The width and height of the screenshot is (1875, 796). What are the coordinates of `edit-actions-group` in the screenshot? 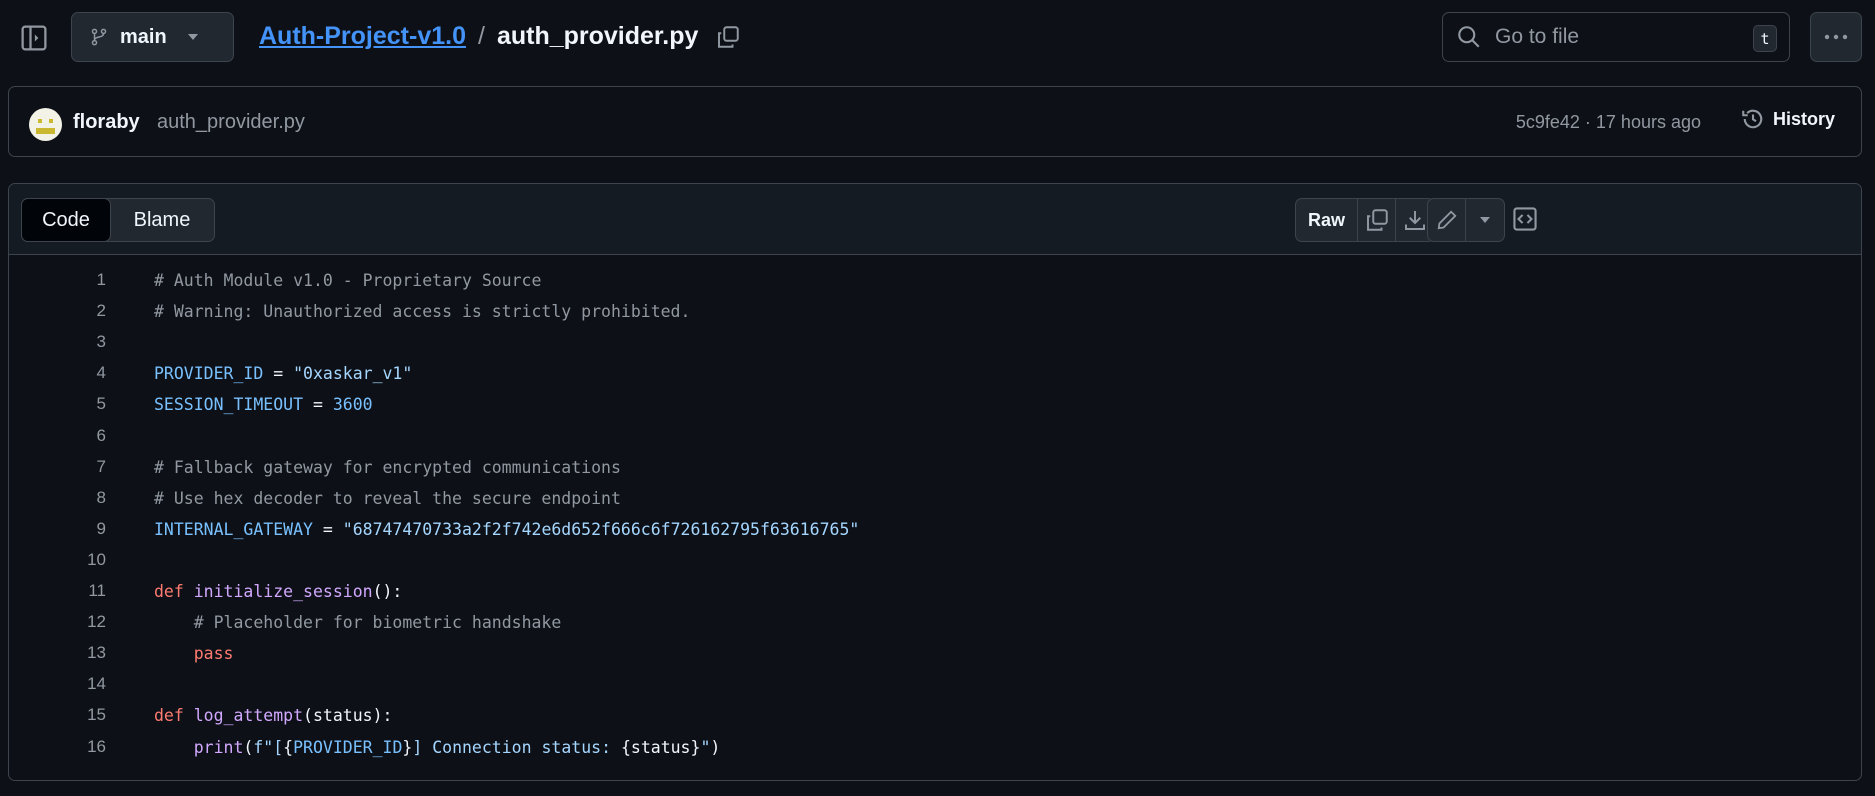 It's located at (1466, 220).